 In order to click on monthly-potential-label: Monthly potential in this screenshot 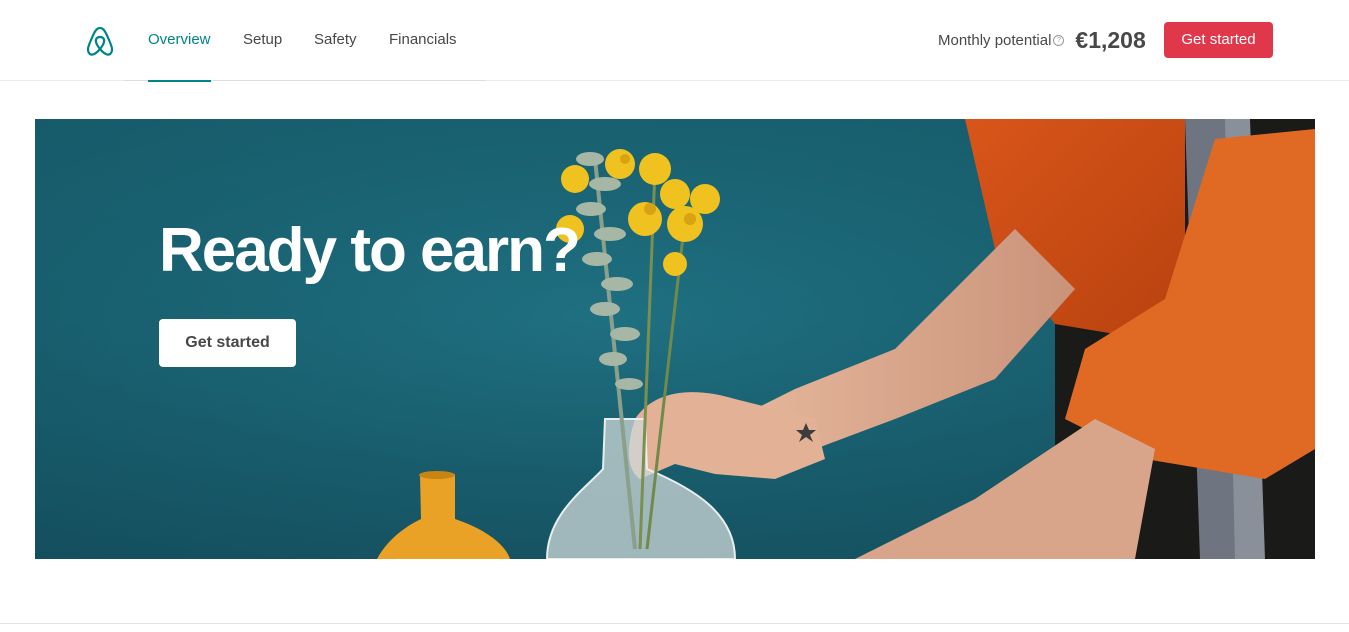, I will do `click(995, 40)`.